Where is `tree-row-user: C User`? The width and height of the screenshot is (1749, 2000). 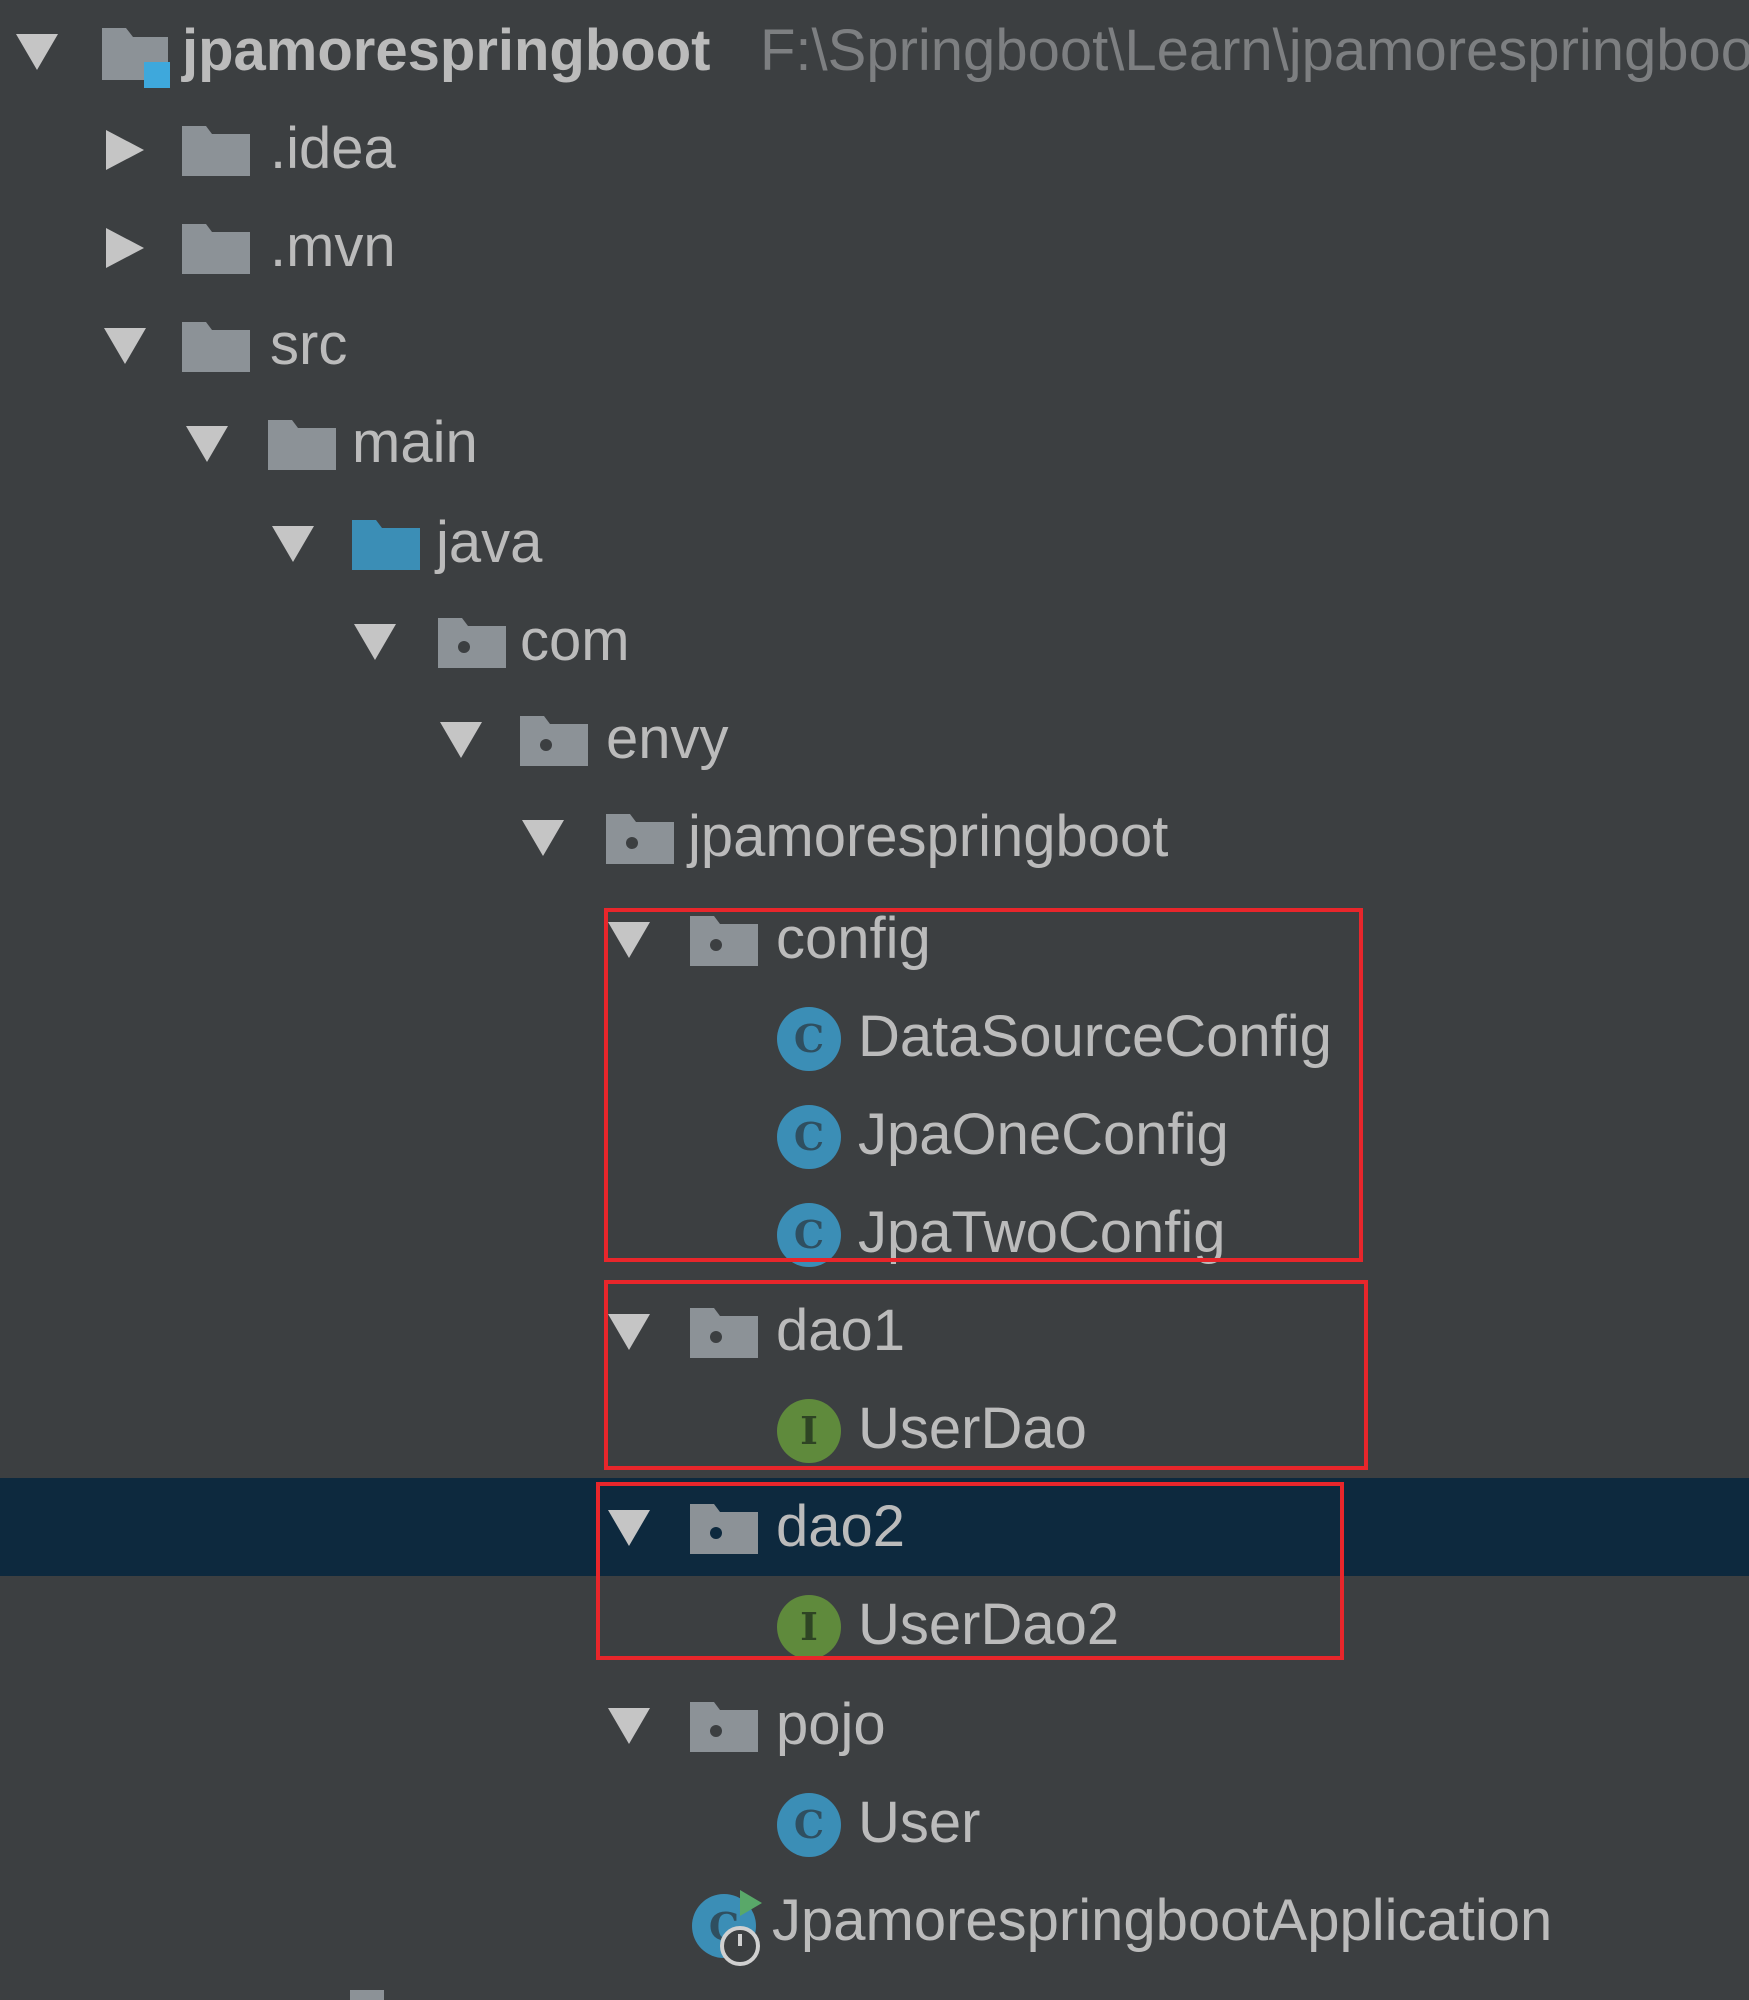
tree-row-user: C User is located at coordinates (874, 1823).